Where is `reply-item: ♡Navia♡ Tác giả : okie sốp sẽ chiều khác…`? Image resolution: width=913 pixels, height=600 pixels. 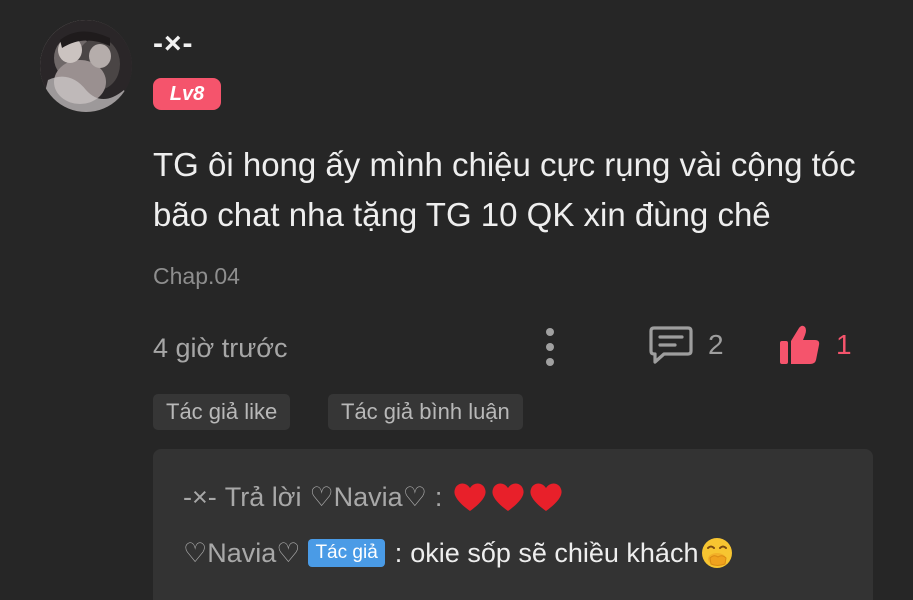 reply-item: ♡Navia♡ Tác giả : okie sốp sẽ chiều khác… is located at coordinates (458, 553).